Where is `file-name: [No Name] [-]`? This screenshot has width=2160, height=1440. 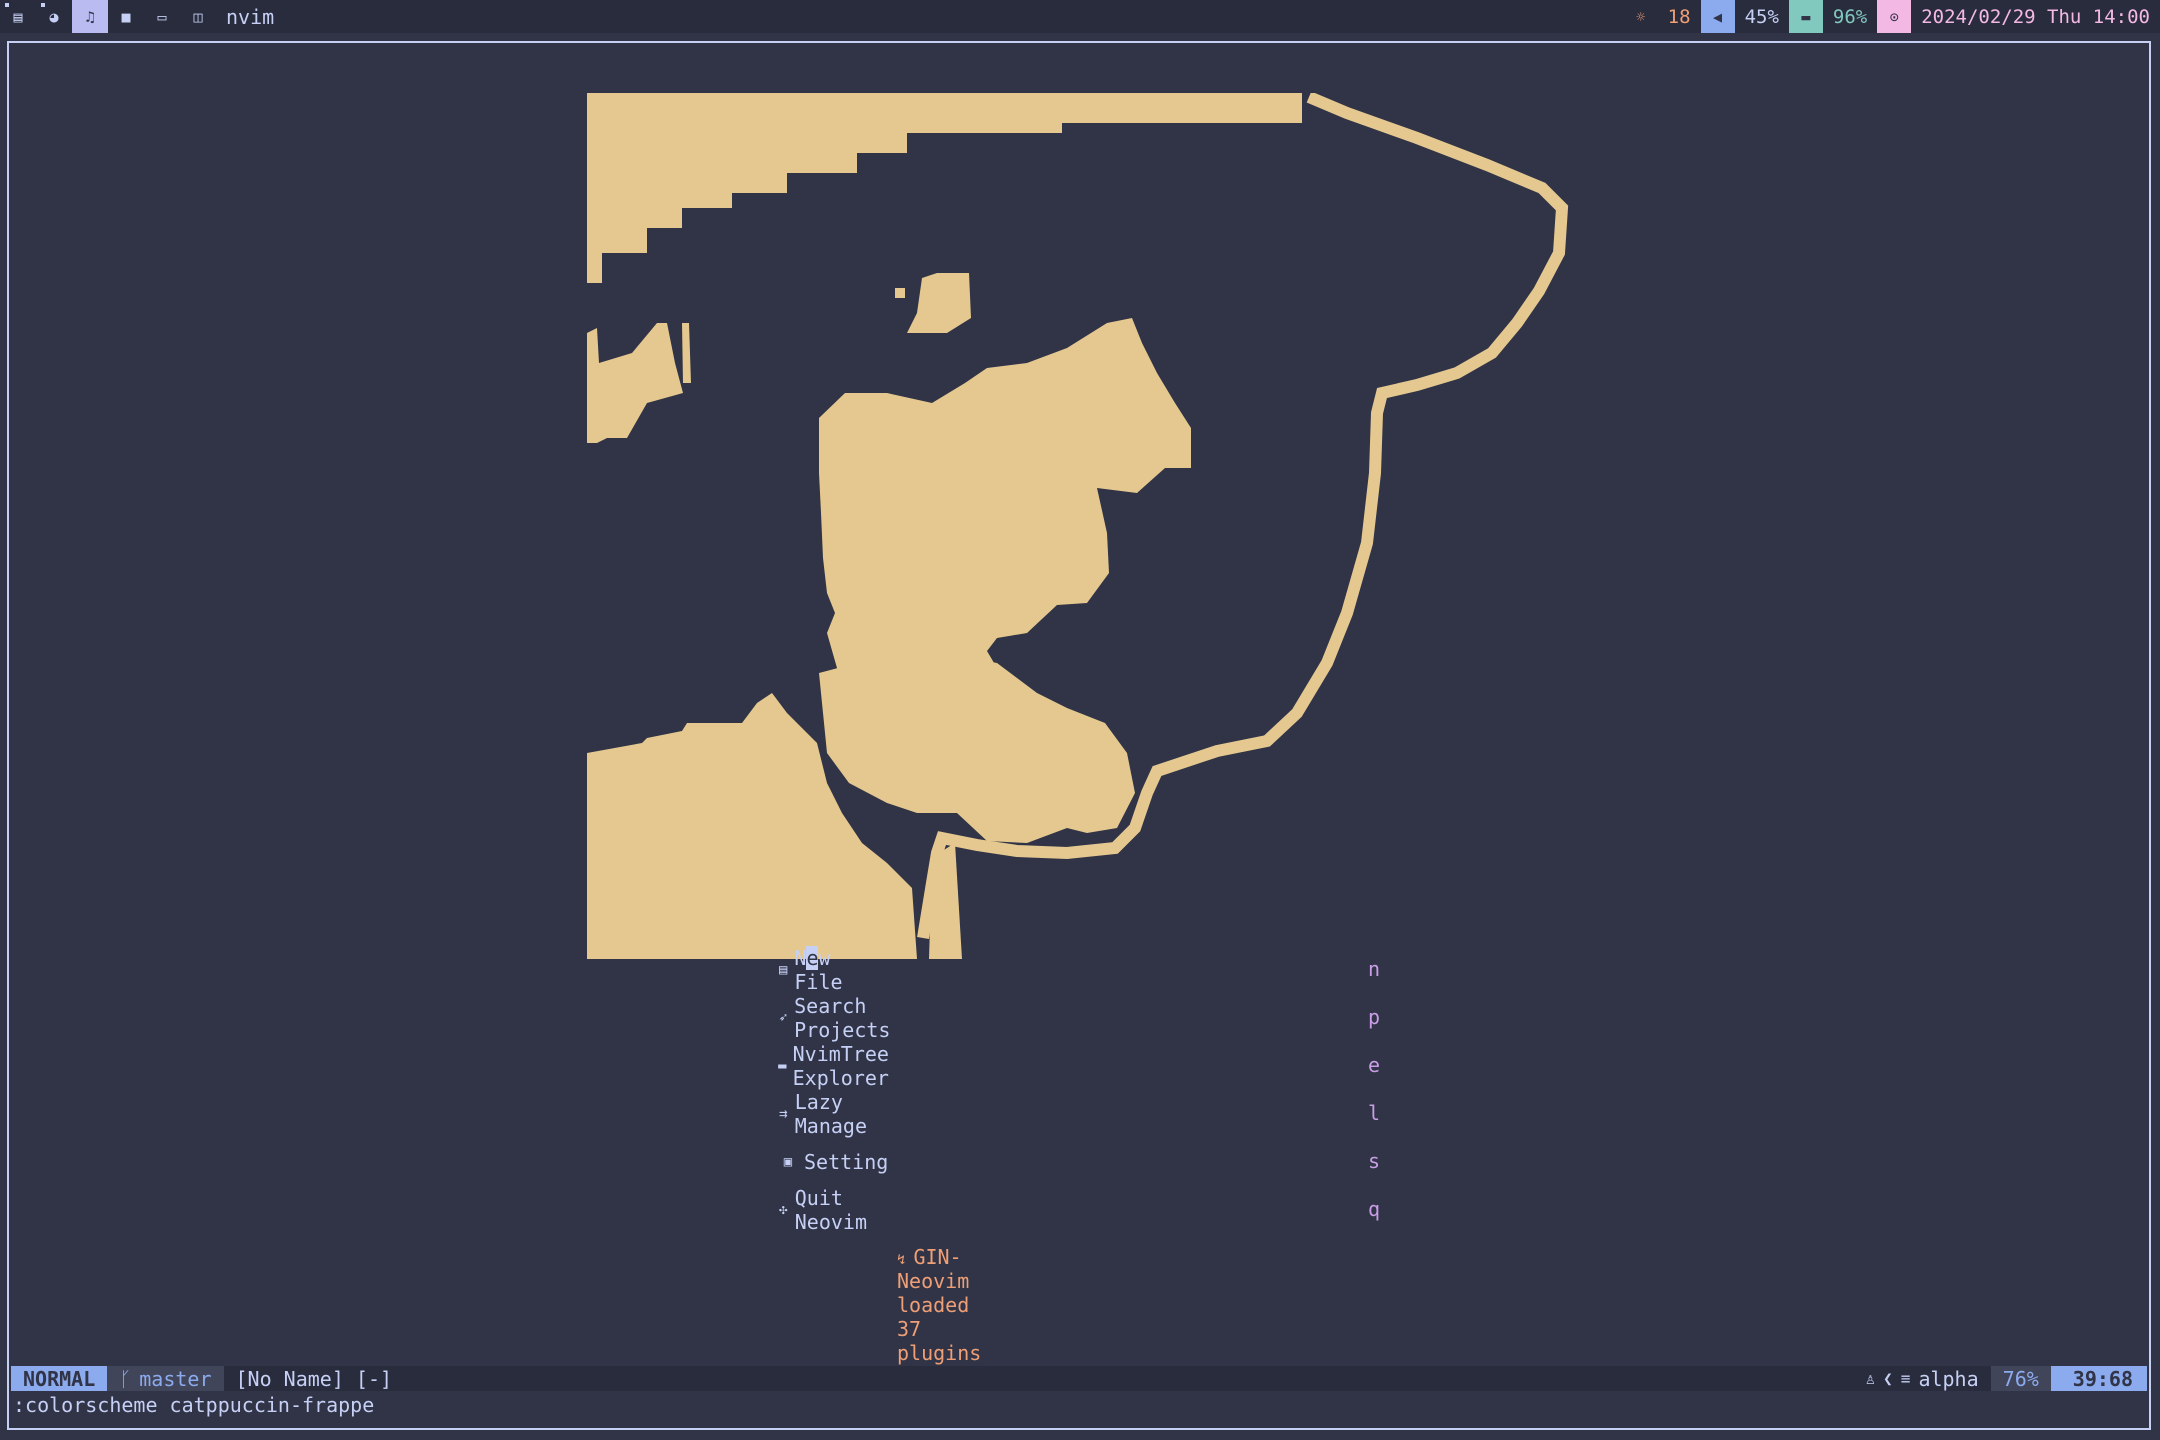 file-name: [No Name] [-] is located at coordinates (314, 1378).